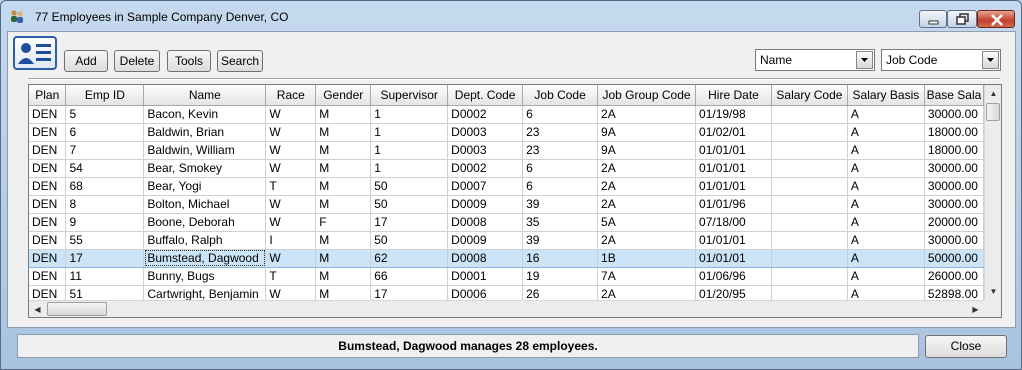 This screenshot has height=370, width=1022. I want to click on close-window-button, so click(996, 19).